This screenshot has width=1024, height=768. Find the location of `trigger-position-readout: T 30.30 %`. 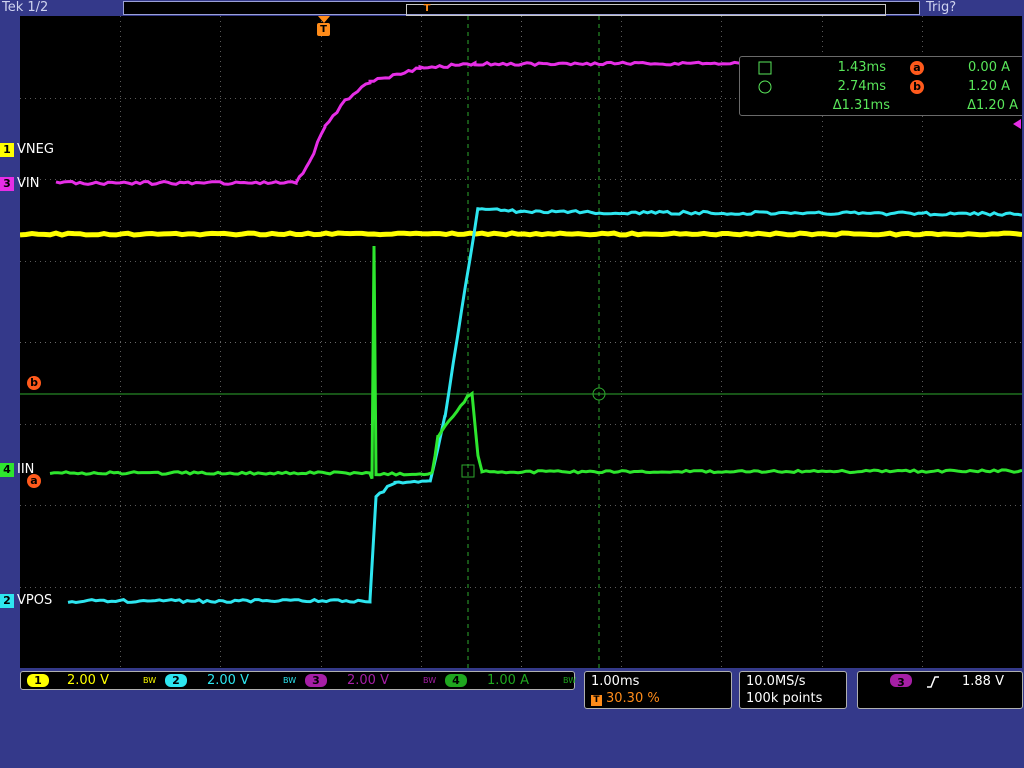

trigger-position-readout: T 30.30 % is located at coordinates (625, 698).